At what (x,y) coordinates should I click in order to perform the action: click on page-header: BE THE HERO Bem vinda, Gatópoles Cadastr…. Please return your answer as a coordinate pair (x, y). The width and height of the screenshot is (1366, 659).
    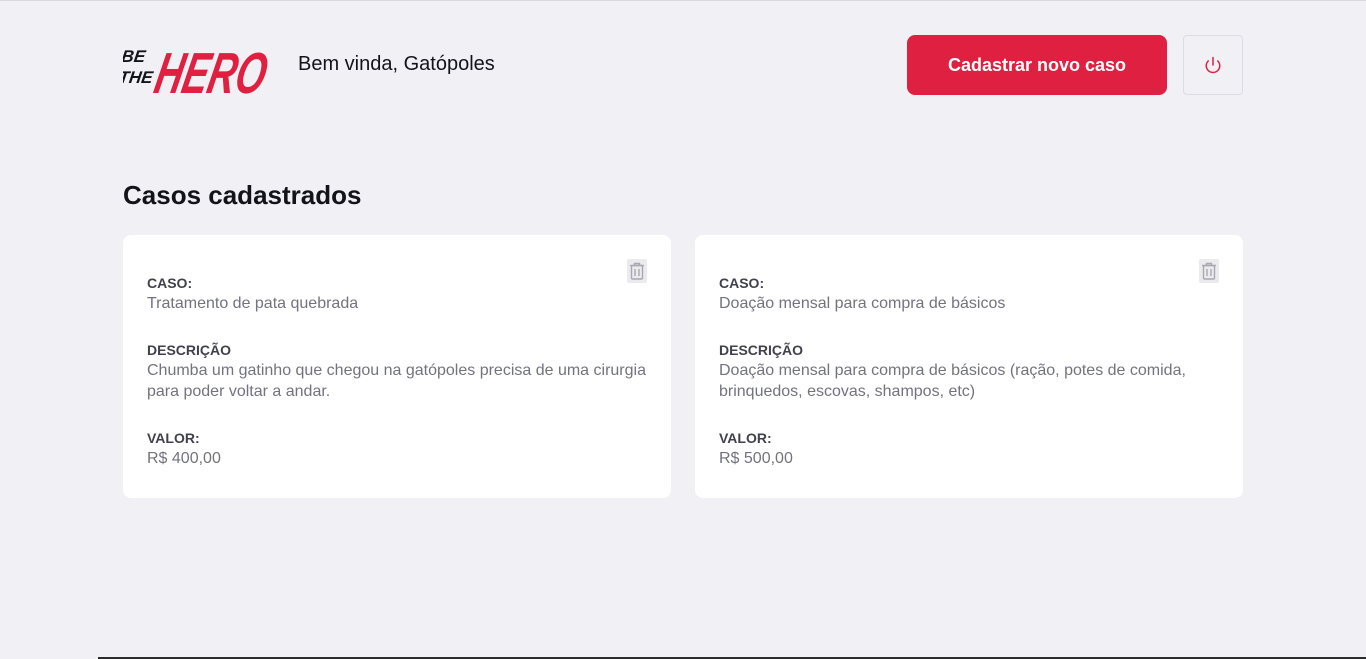
    Looking at the image, I should click on (683, 65).